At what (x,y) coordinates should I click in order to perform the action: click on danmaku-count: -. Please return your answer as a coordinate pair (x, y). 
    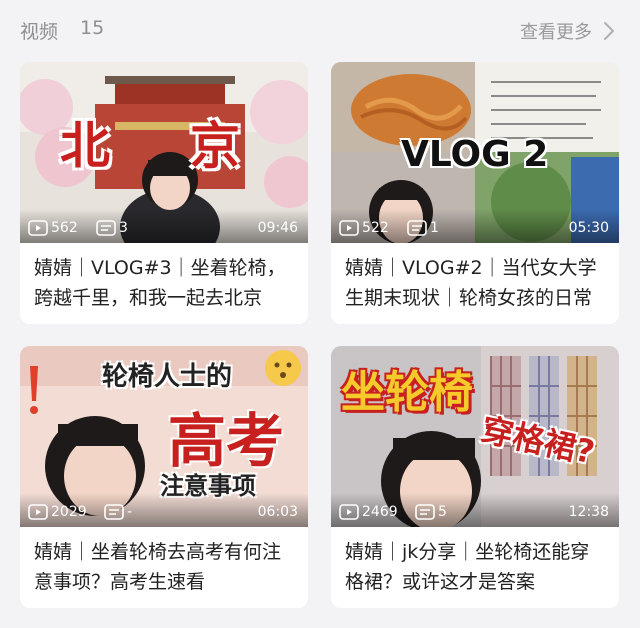
    Looking at the image, I should click on (118, 512).